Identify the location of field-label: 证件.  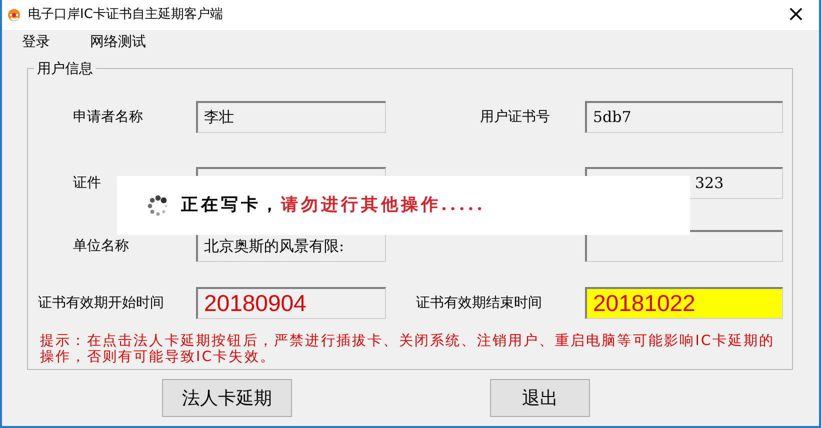
(87, 183).